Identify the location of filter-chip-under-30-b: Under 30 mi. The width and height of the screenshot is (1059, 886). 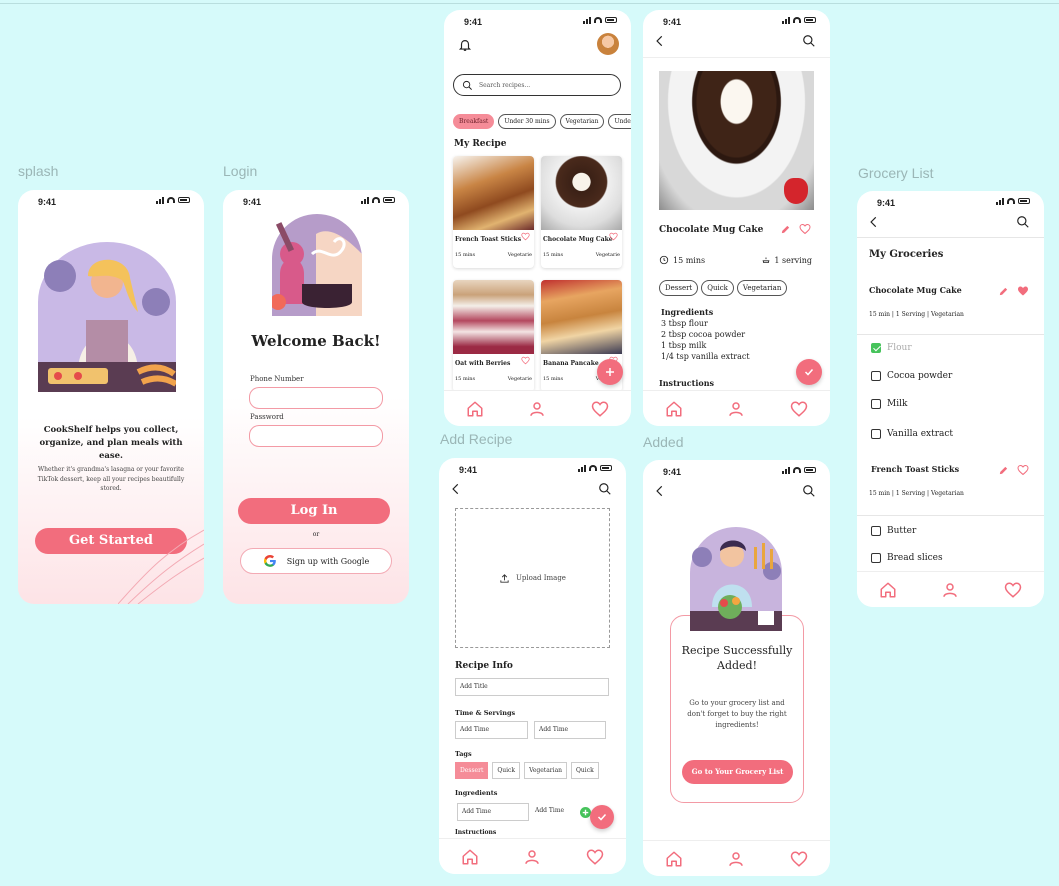
(619, 121).